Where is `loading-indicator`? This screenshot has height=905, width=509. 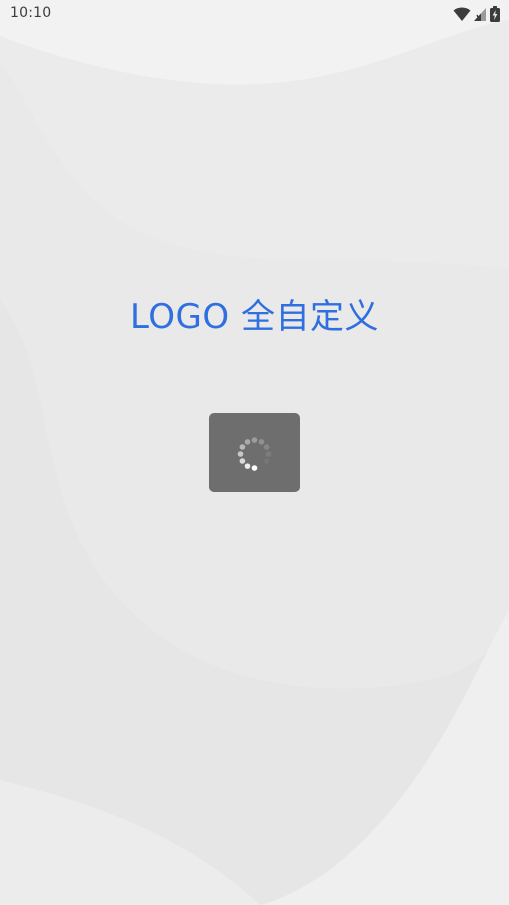 loading-indicator is located at coordinates (254, 452).